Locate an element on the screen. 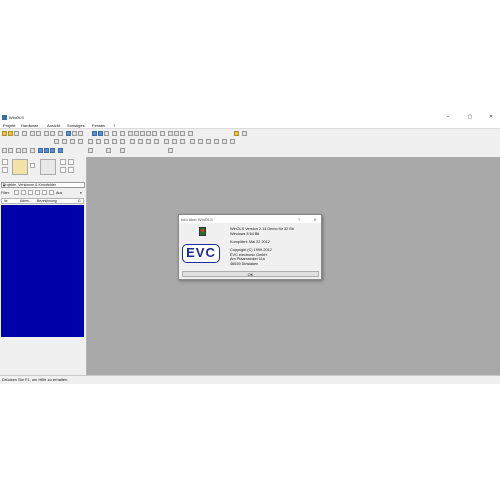  menu-fenster: Fenster is located at coordinates (99, 125).